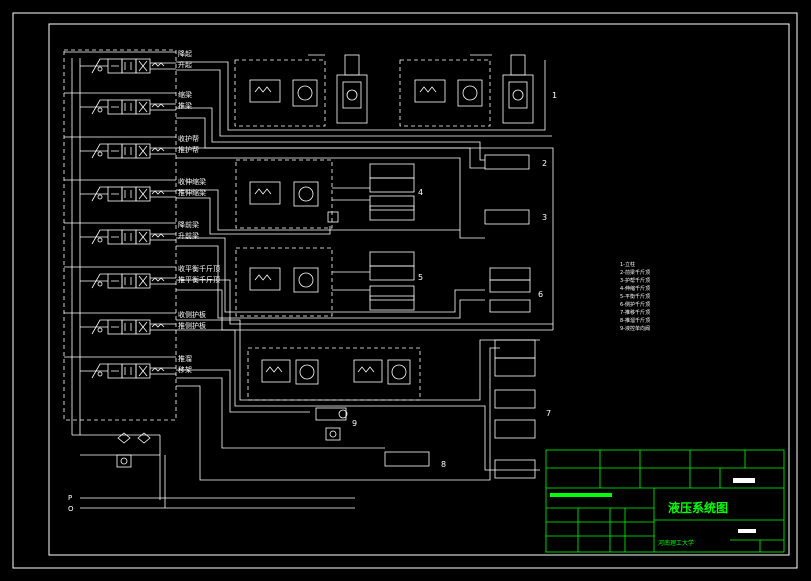  Describe the element at coordinates (133, 450) in the screenshot. I see `supply-line-filter` at that location.